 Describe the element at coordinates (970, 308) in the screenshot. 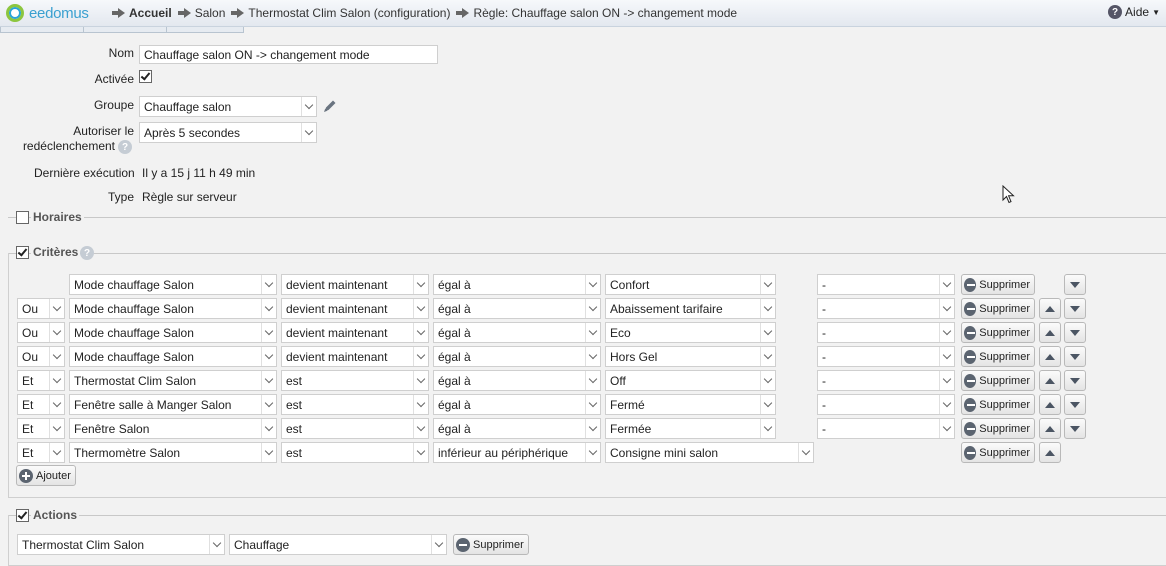

I see `minus-icon` at that location.